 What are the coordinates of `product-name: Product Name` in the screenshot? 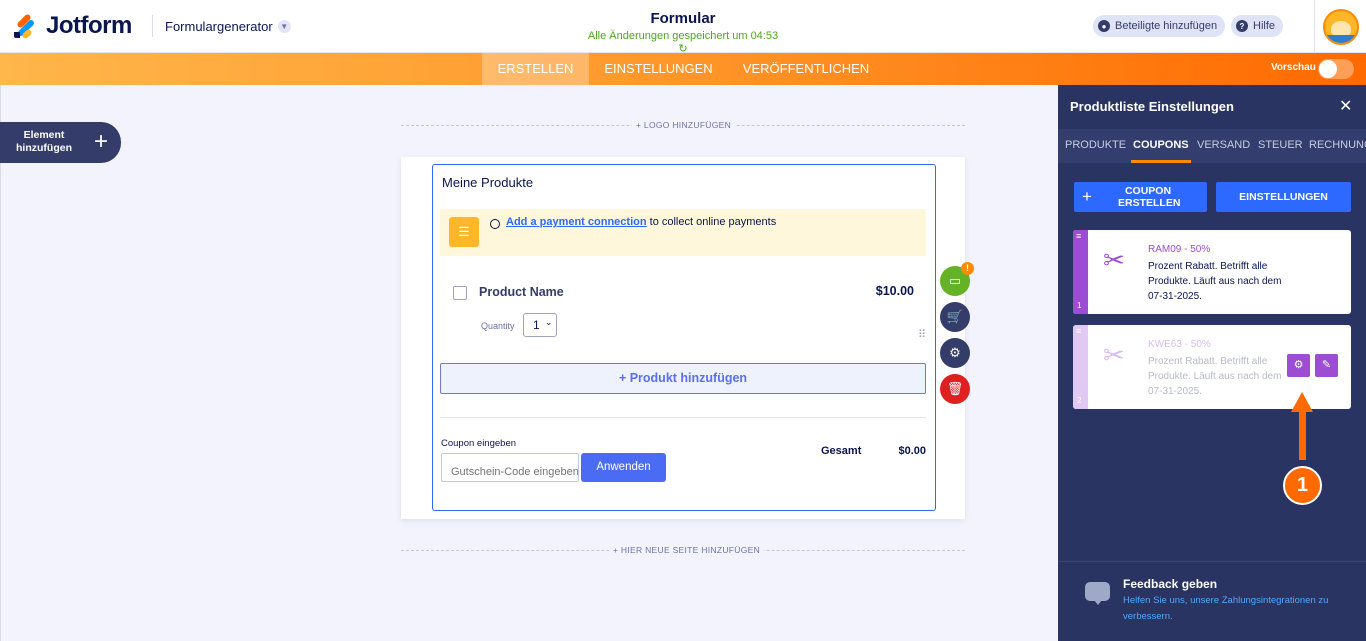 It's located at (521, 292).